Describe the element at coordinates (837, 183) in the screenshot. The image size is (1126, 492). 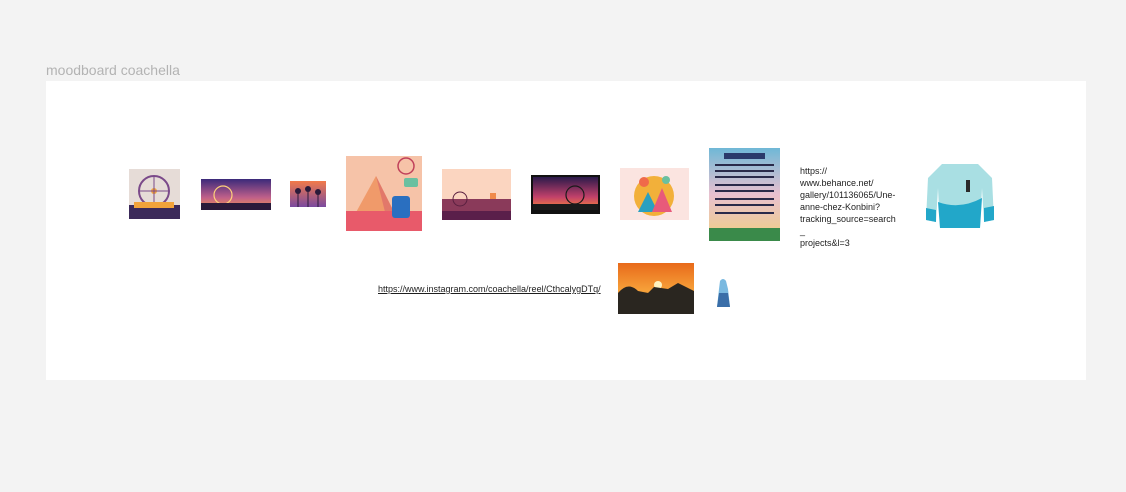
I see `behance-link-line: www.behance.net/` at that location.